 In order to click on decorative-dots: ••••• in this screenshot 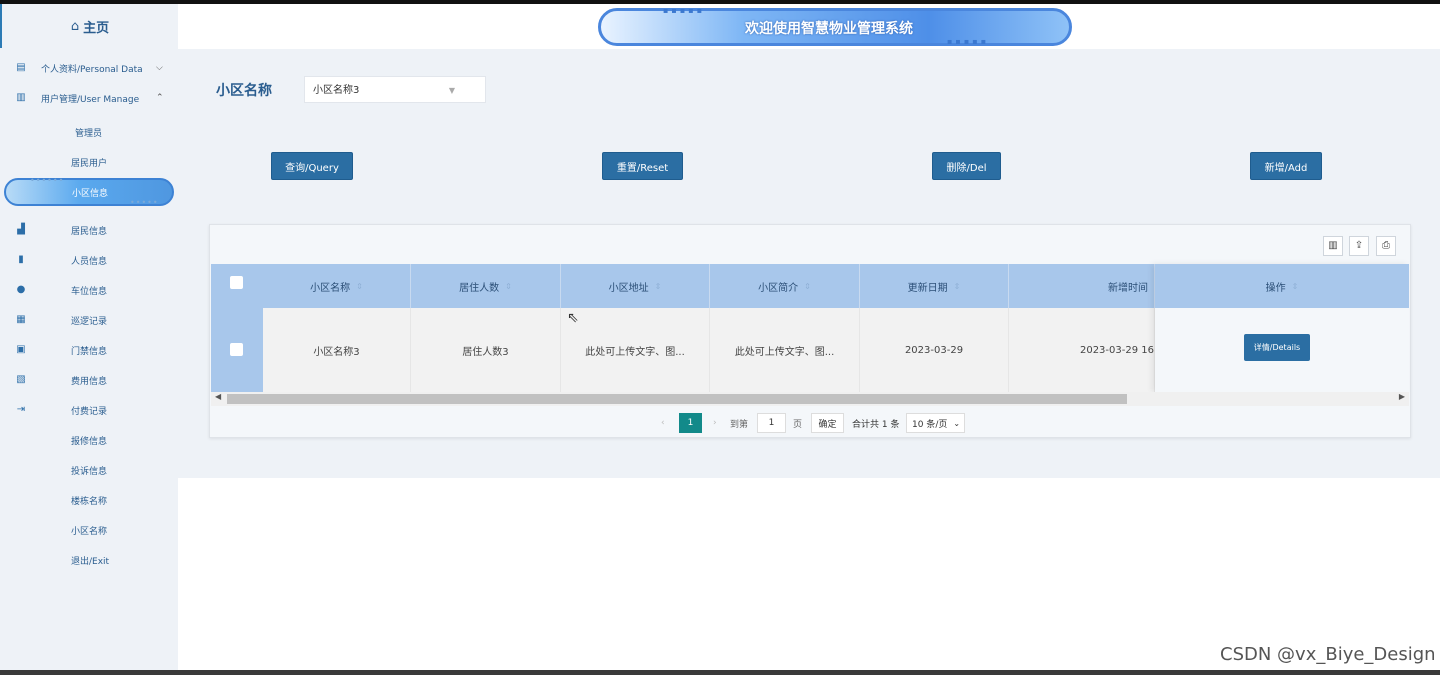, I will do `click(144, 202)`.